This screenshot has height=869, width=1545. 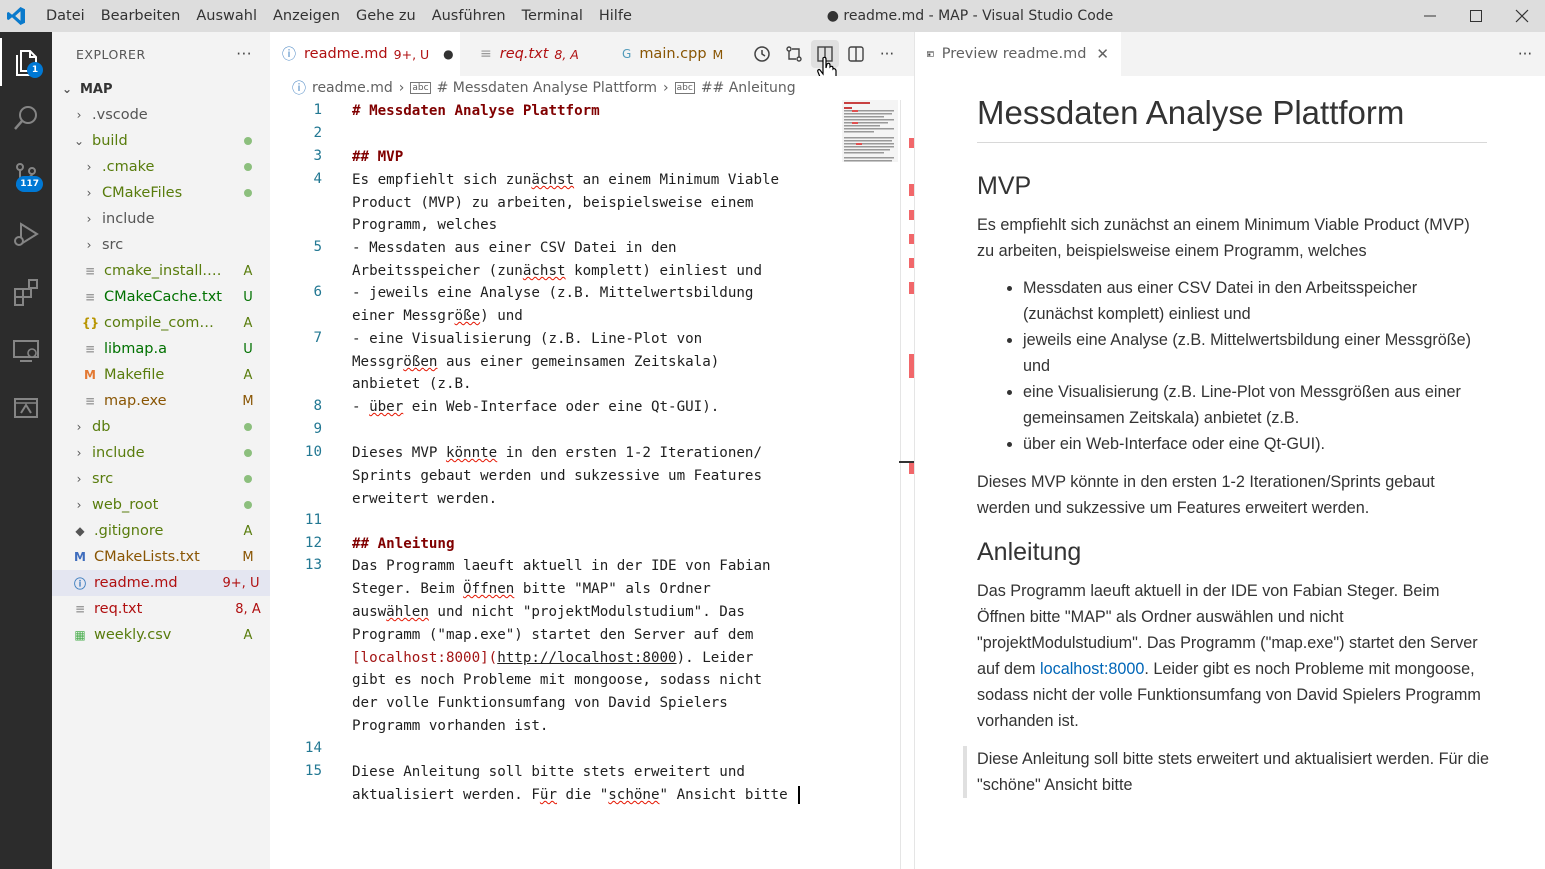 I want to click on git-compare-icon, so click(x=794, y=54).